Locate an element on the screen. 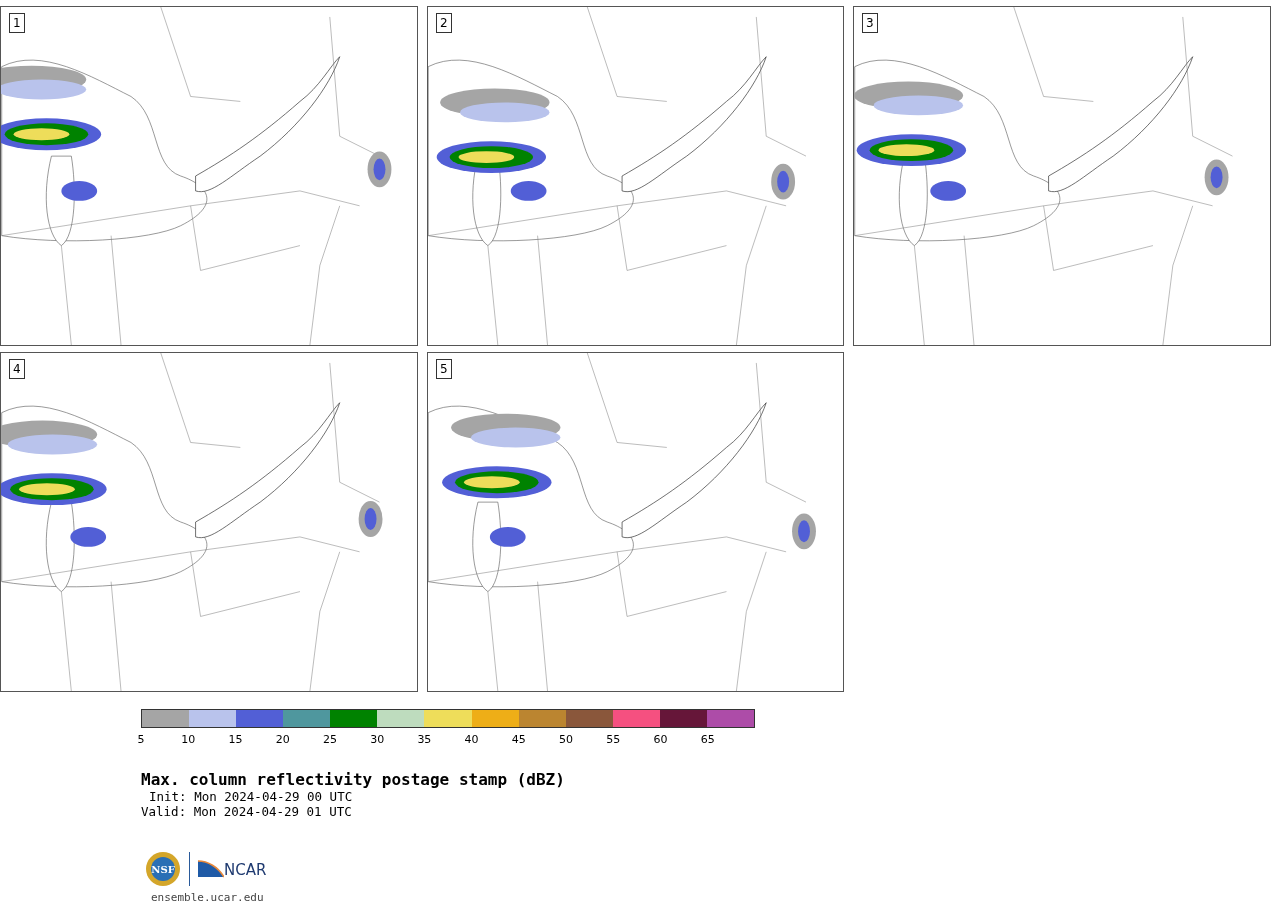  scale-label: 15 is located at coordinates (235, 739).